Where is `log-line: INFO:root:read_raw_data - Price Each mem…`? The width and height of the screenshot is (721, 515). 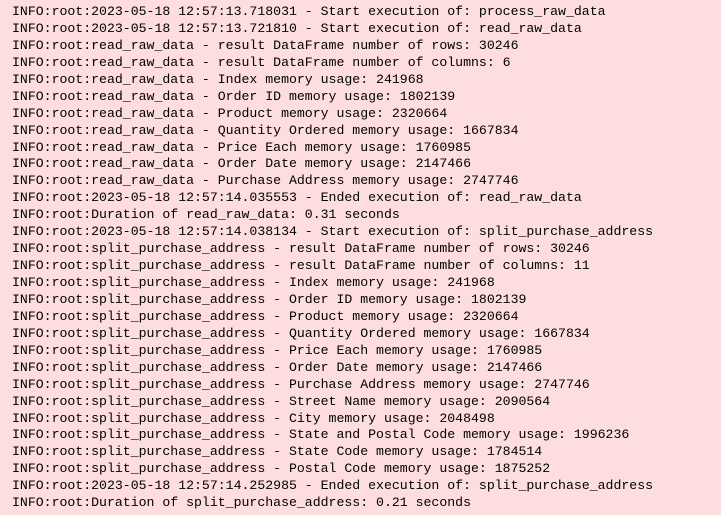
log-line: INFO:root:read_raw_data - Price Each mem… is located at coordinates (241, 147).